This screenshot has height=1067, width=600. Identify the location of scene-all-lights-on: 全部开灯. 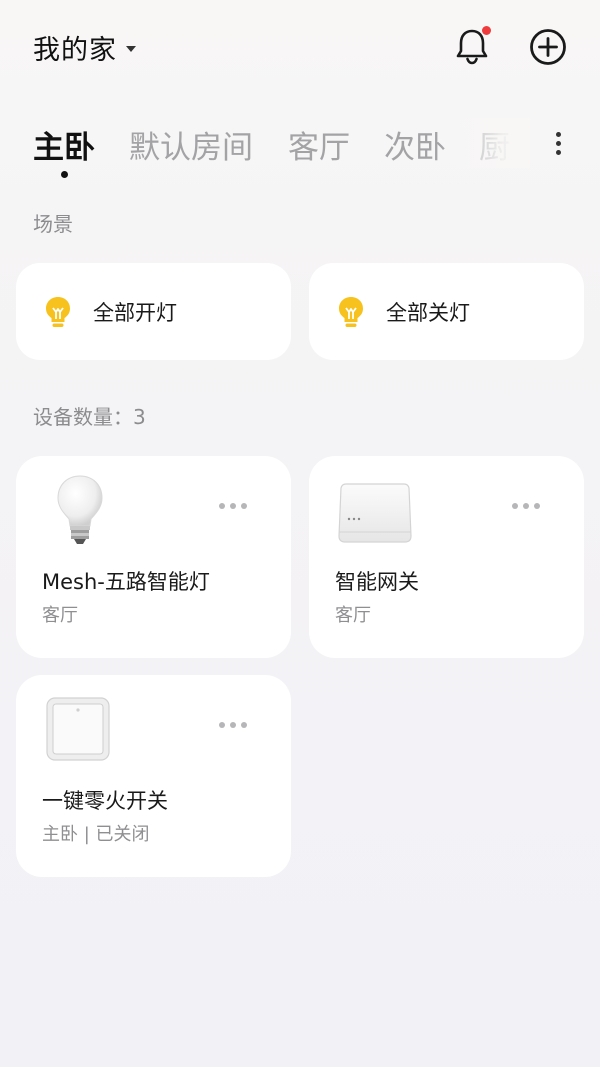
(153, 311).